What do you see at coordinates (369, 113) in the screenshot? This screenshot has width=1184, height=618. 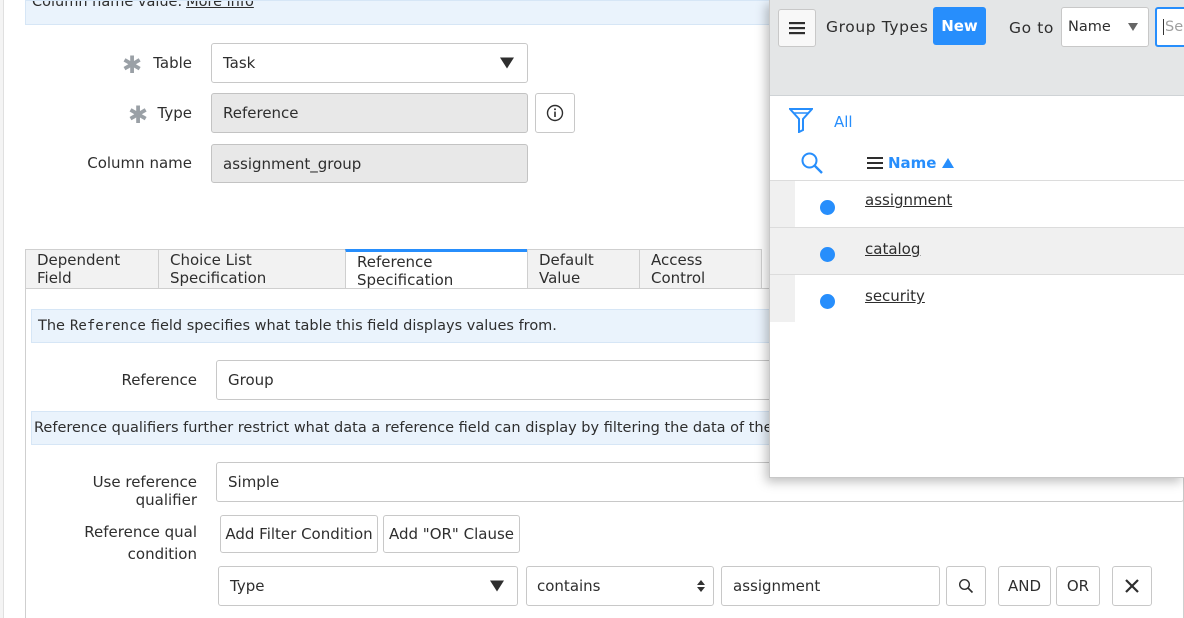 I see `type-field: Reference` at bounding box center [369, 113].